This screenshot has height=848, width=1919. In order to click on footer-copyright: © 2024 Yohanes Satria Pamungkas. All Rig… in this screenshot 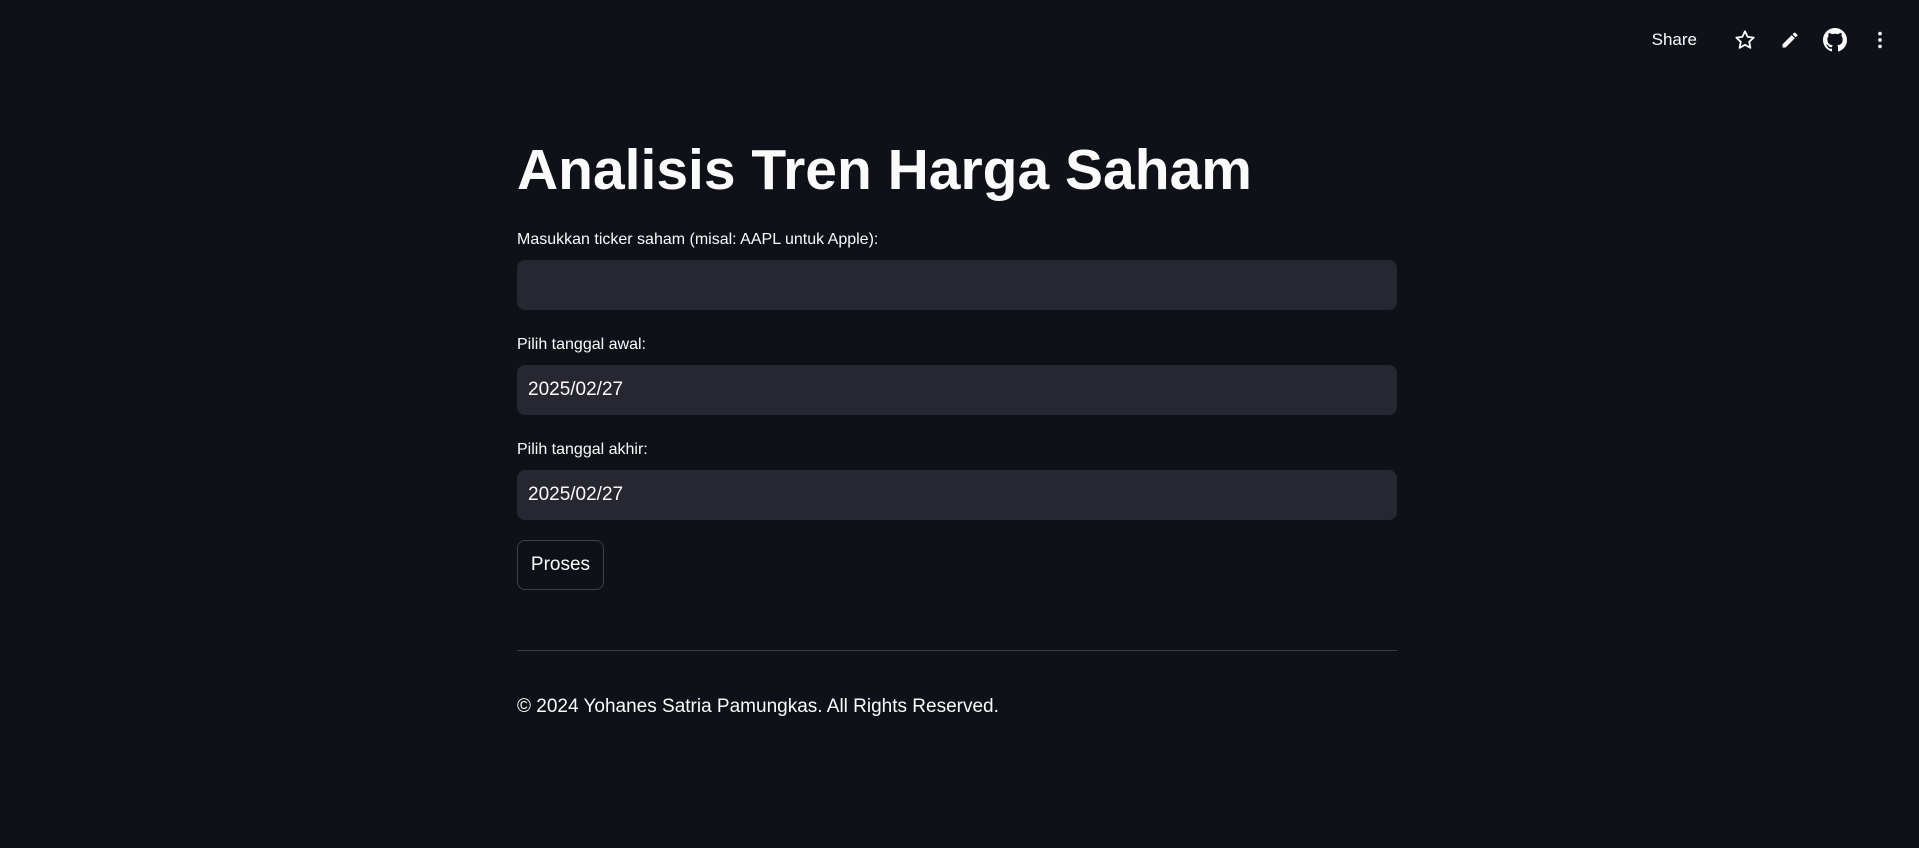, I will do `click(758, 706)`.